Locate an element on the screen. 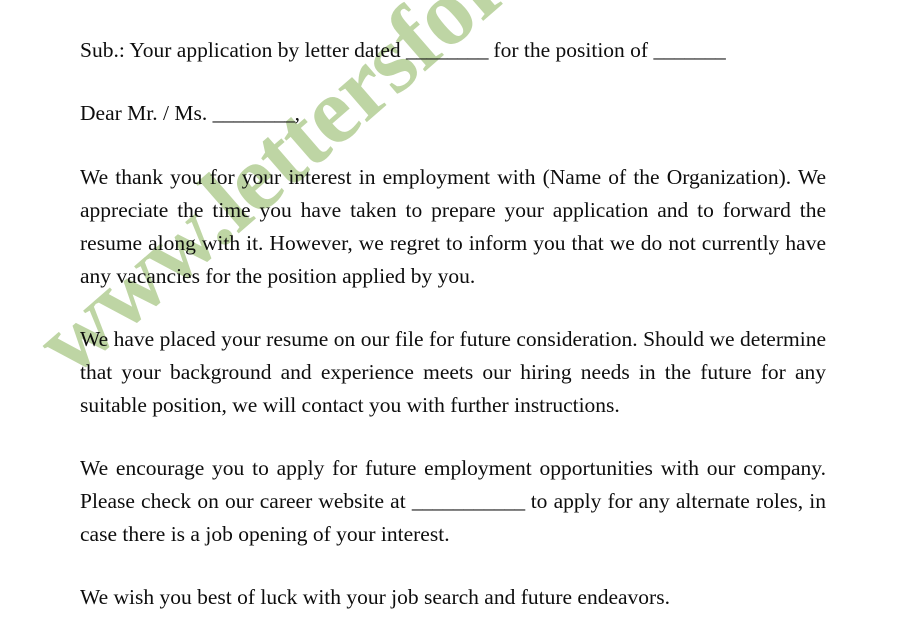 This screenshot has height=630, width=907. subject-salutation-spacer is located at coordinates (453, 82).